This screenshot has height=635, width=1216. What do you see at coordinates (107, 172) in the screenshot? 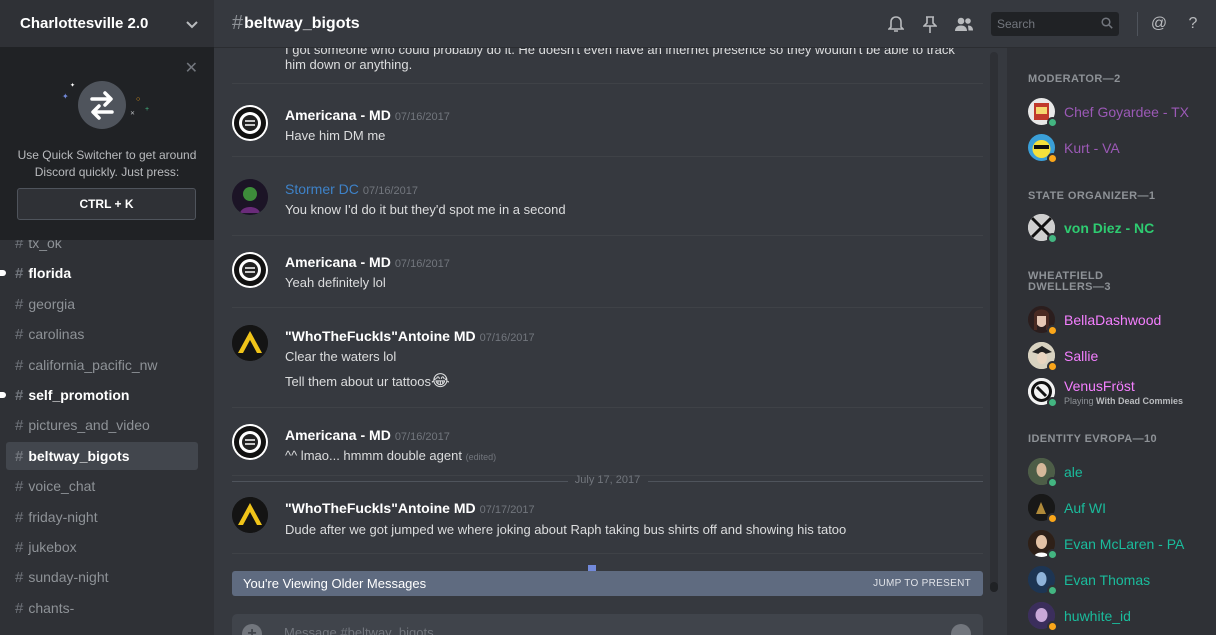
I see `tip-line: Discord quickly. Just press:` at bounding box center [107, 172].